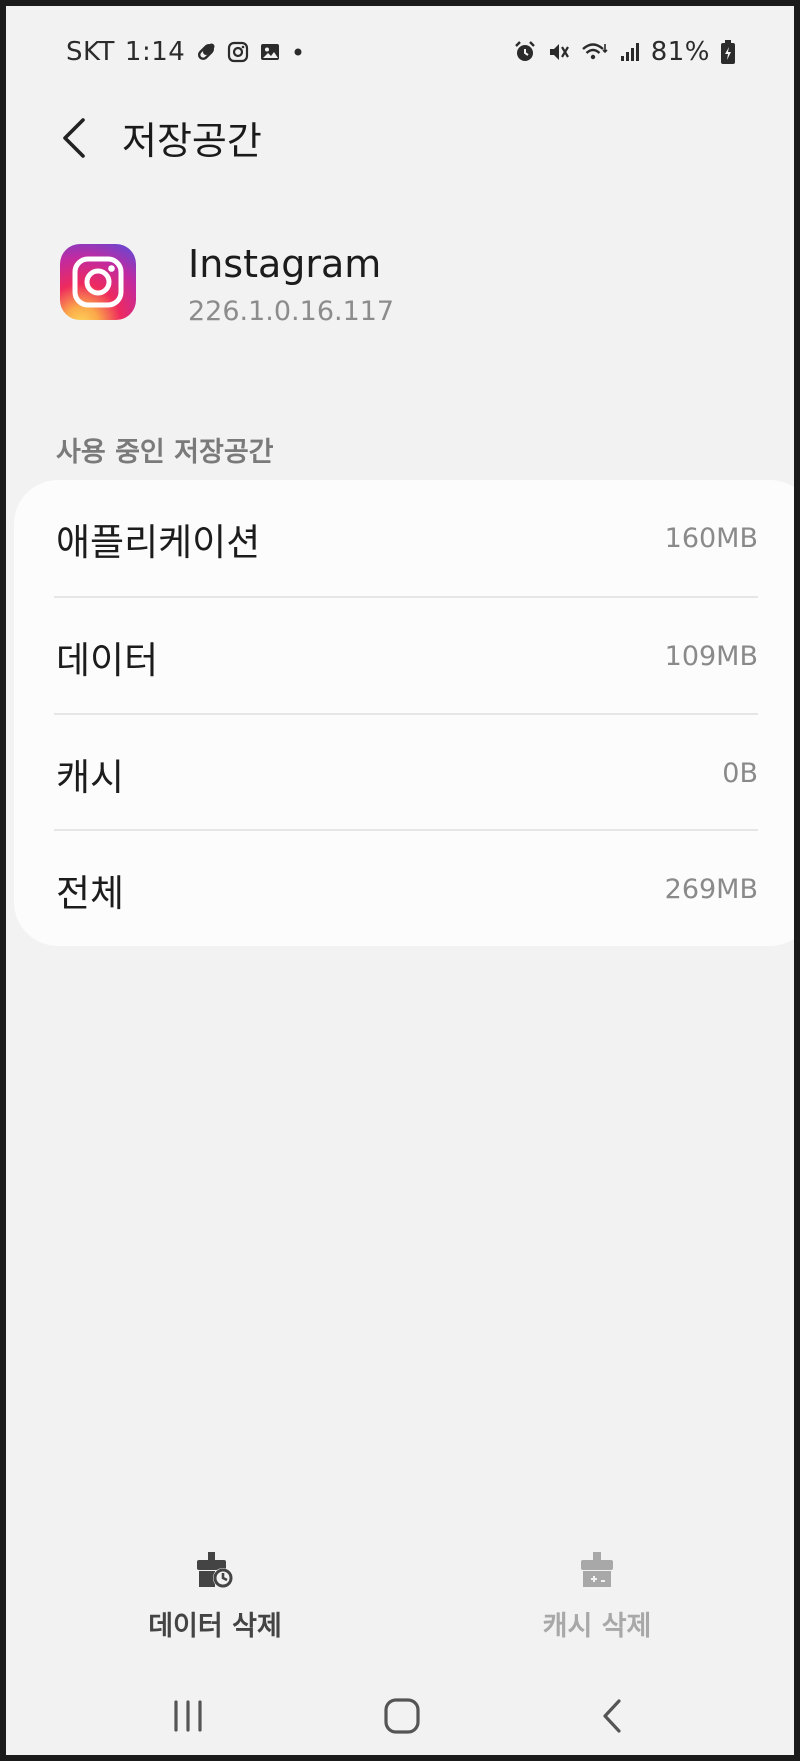  What do you see at coordinates (711, 656) in the screenshot?
I see `row-value: 109MB` at bounding box center [711, 656].